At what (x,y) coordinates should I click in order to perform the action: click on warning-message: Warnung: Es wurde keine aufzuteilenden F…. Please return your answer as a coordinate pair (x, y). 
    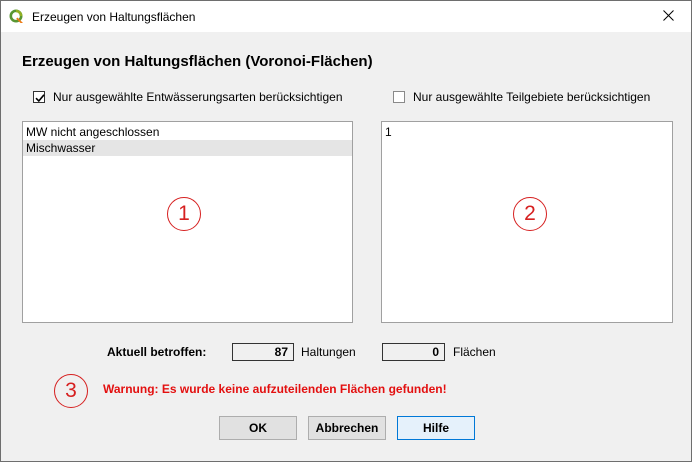
    Looking at the image, I should click on (275, 389).